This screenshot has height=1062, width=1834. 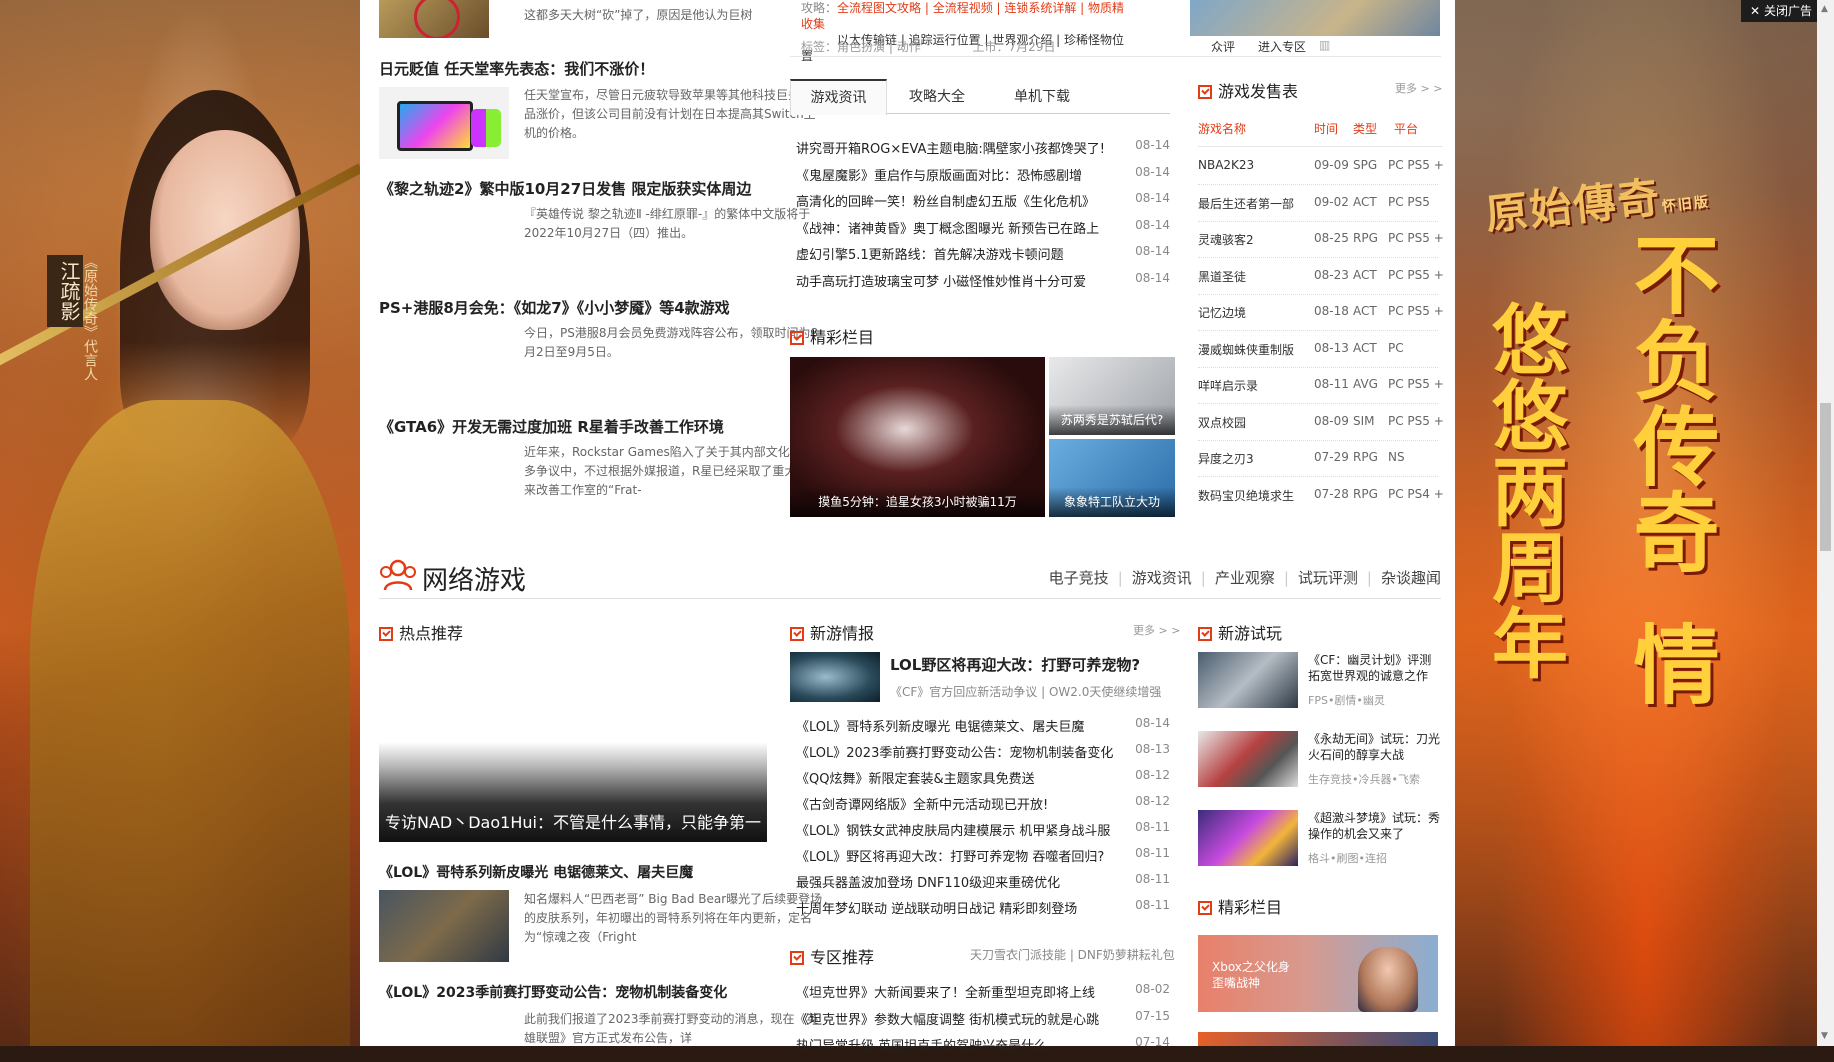 What do you see at coordinates (516, 68) in the screenshot?
I see `news-title: 日元贬值 任天堂率先表态：我们不涨价！` at bounding box center [516, 68].